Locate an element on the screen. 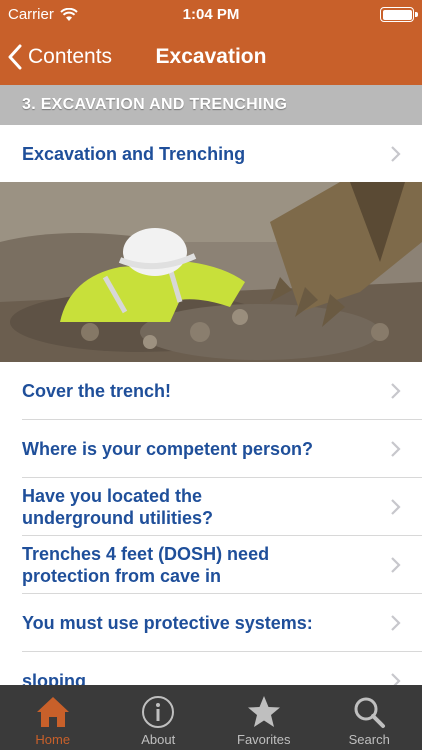 This screenshot has height=750, width=422. list-item-label: Cover the trench! is located at coordinates (97, 390).